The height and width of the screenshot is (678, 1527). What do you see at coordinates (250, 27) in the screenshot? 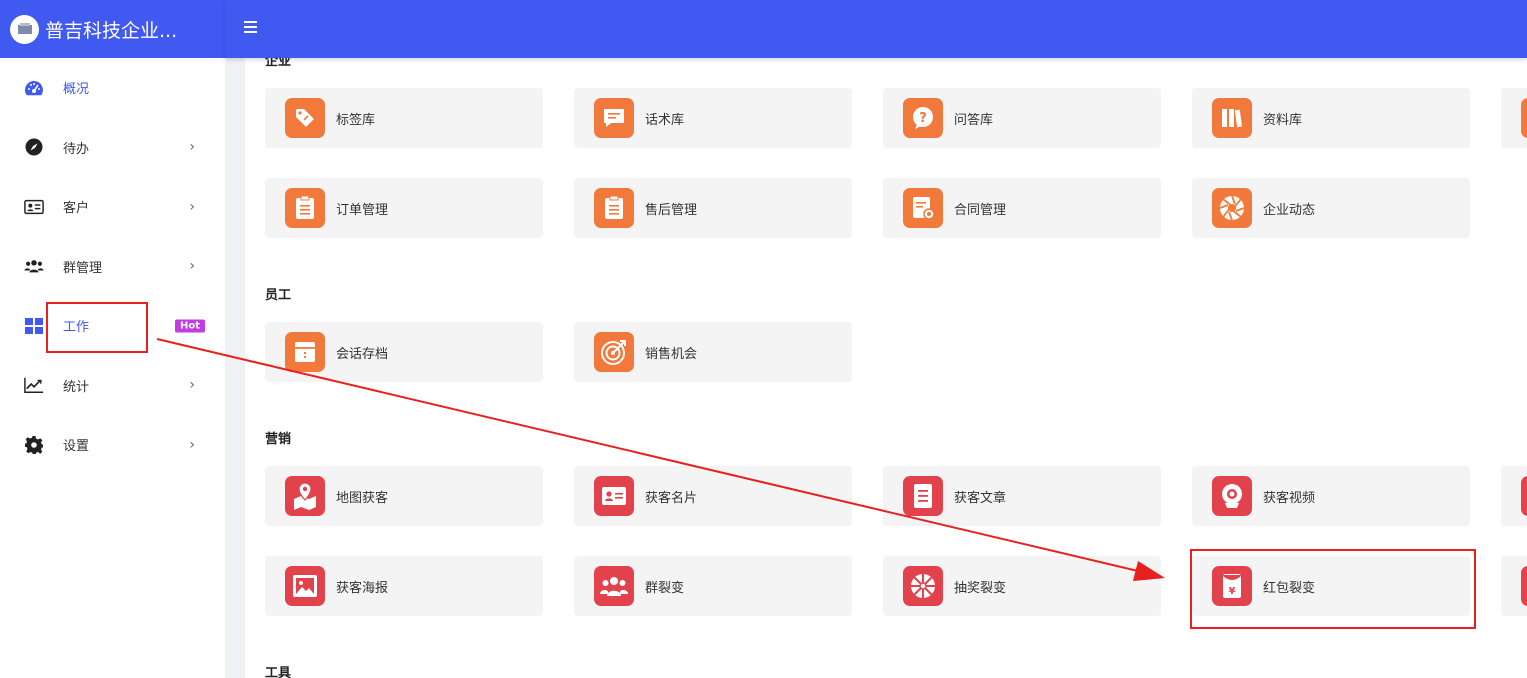
I see `hamburger-menu-icon` at bounding box center [250, 27].